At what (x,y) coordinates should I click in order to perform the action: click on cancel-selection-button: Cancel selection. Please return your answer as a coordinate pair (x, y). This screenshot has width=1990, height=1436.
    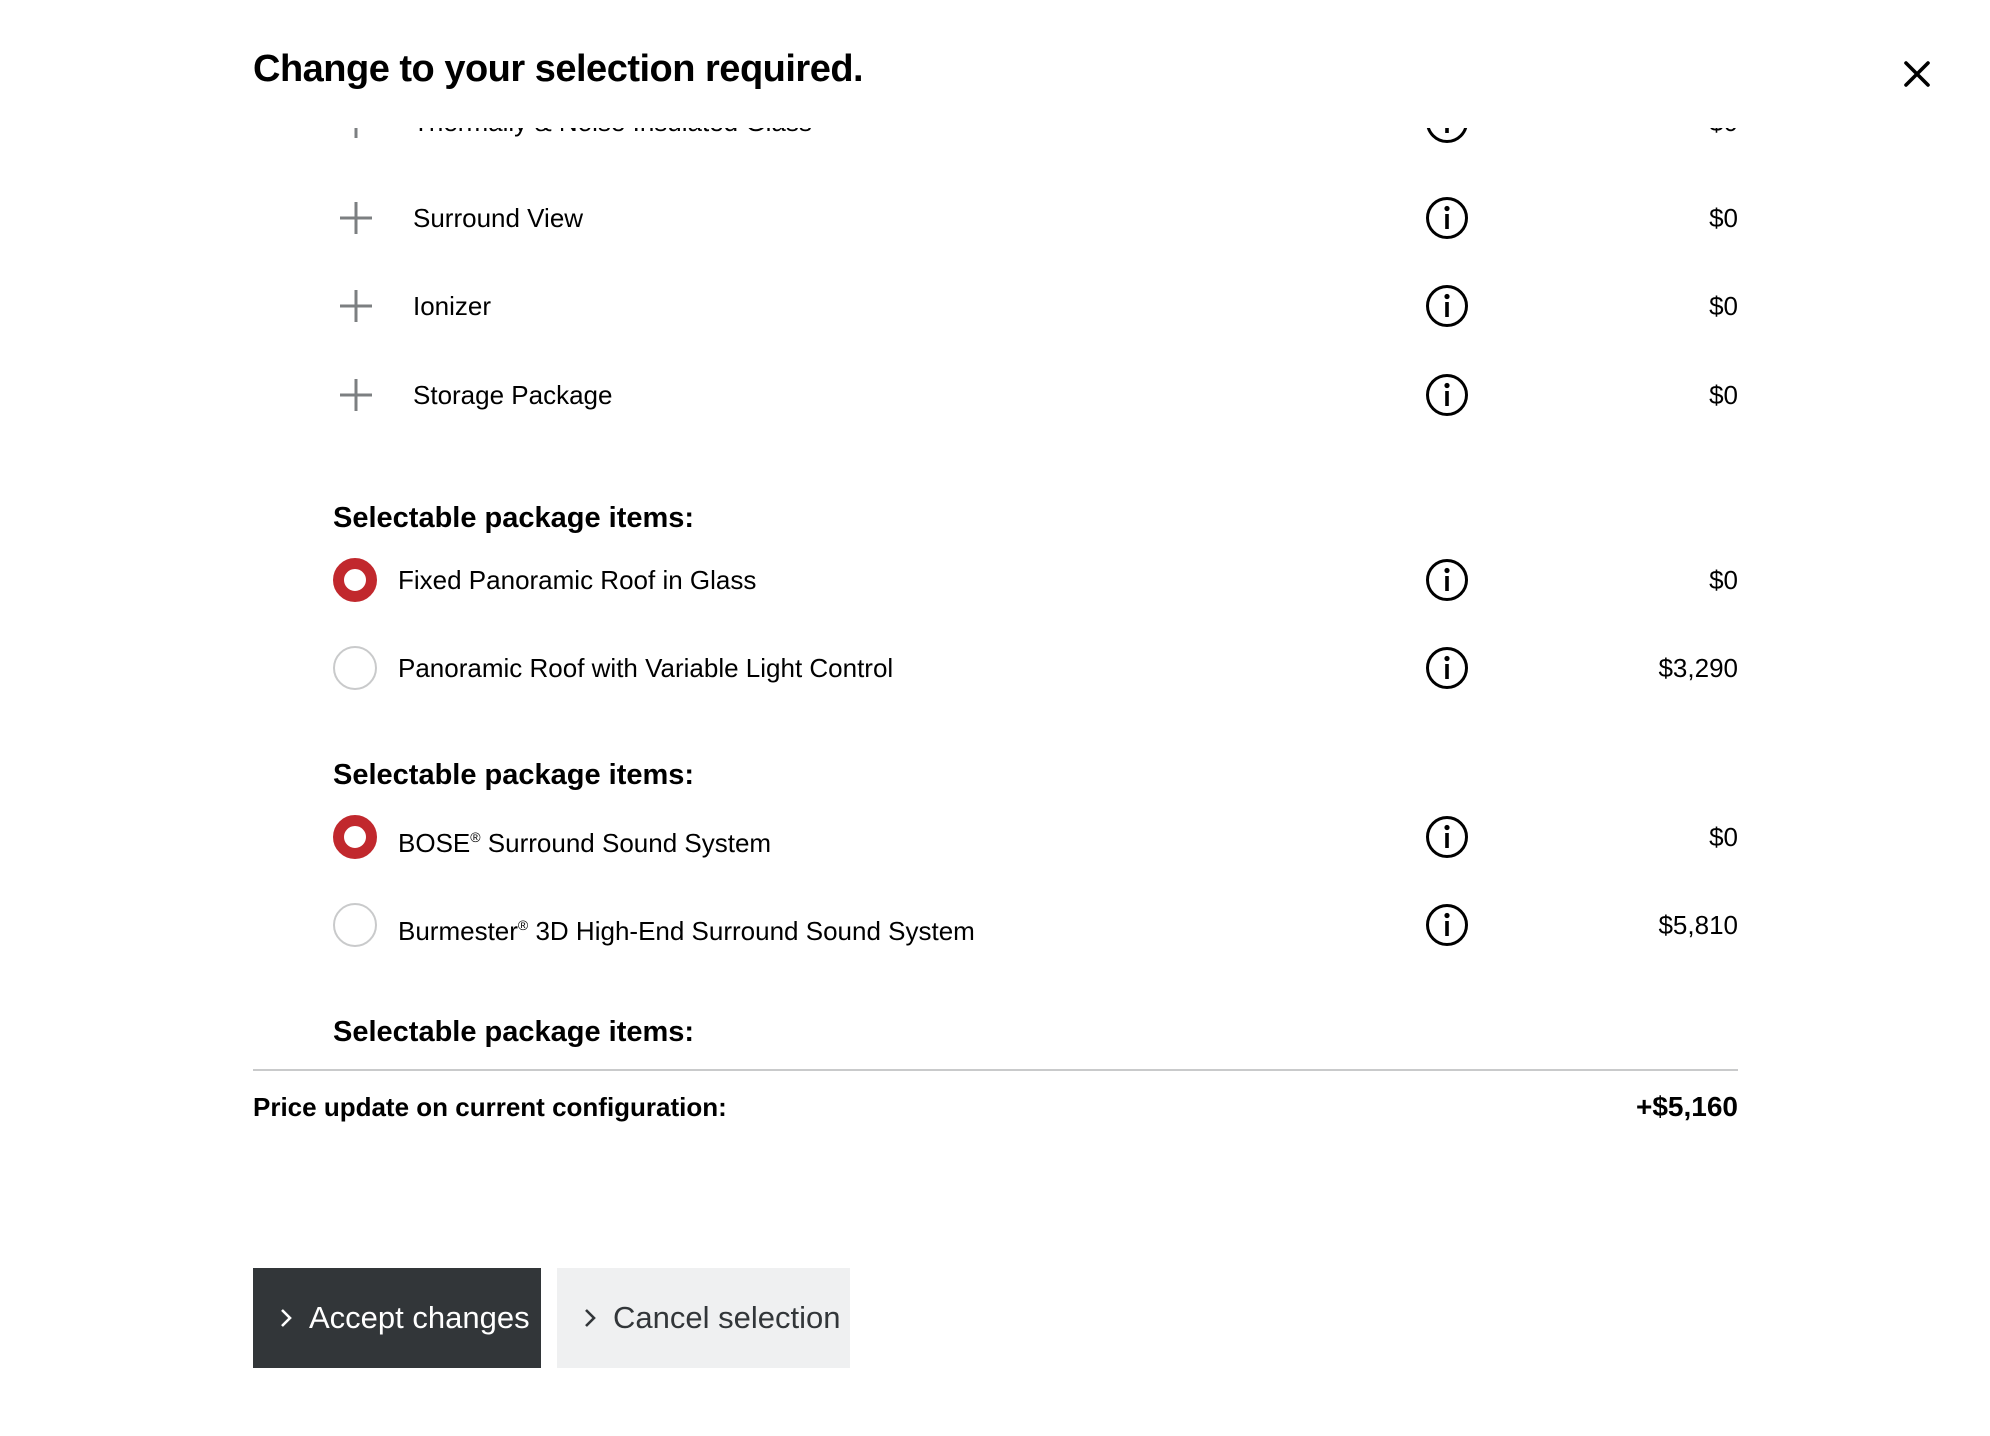
    Looking at the image, I should click on (703, 1318).